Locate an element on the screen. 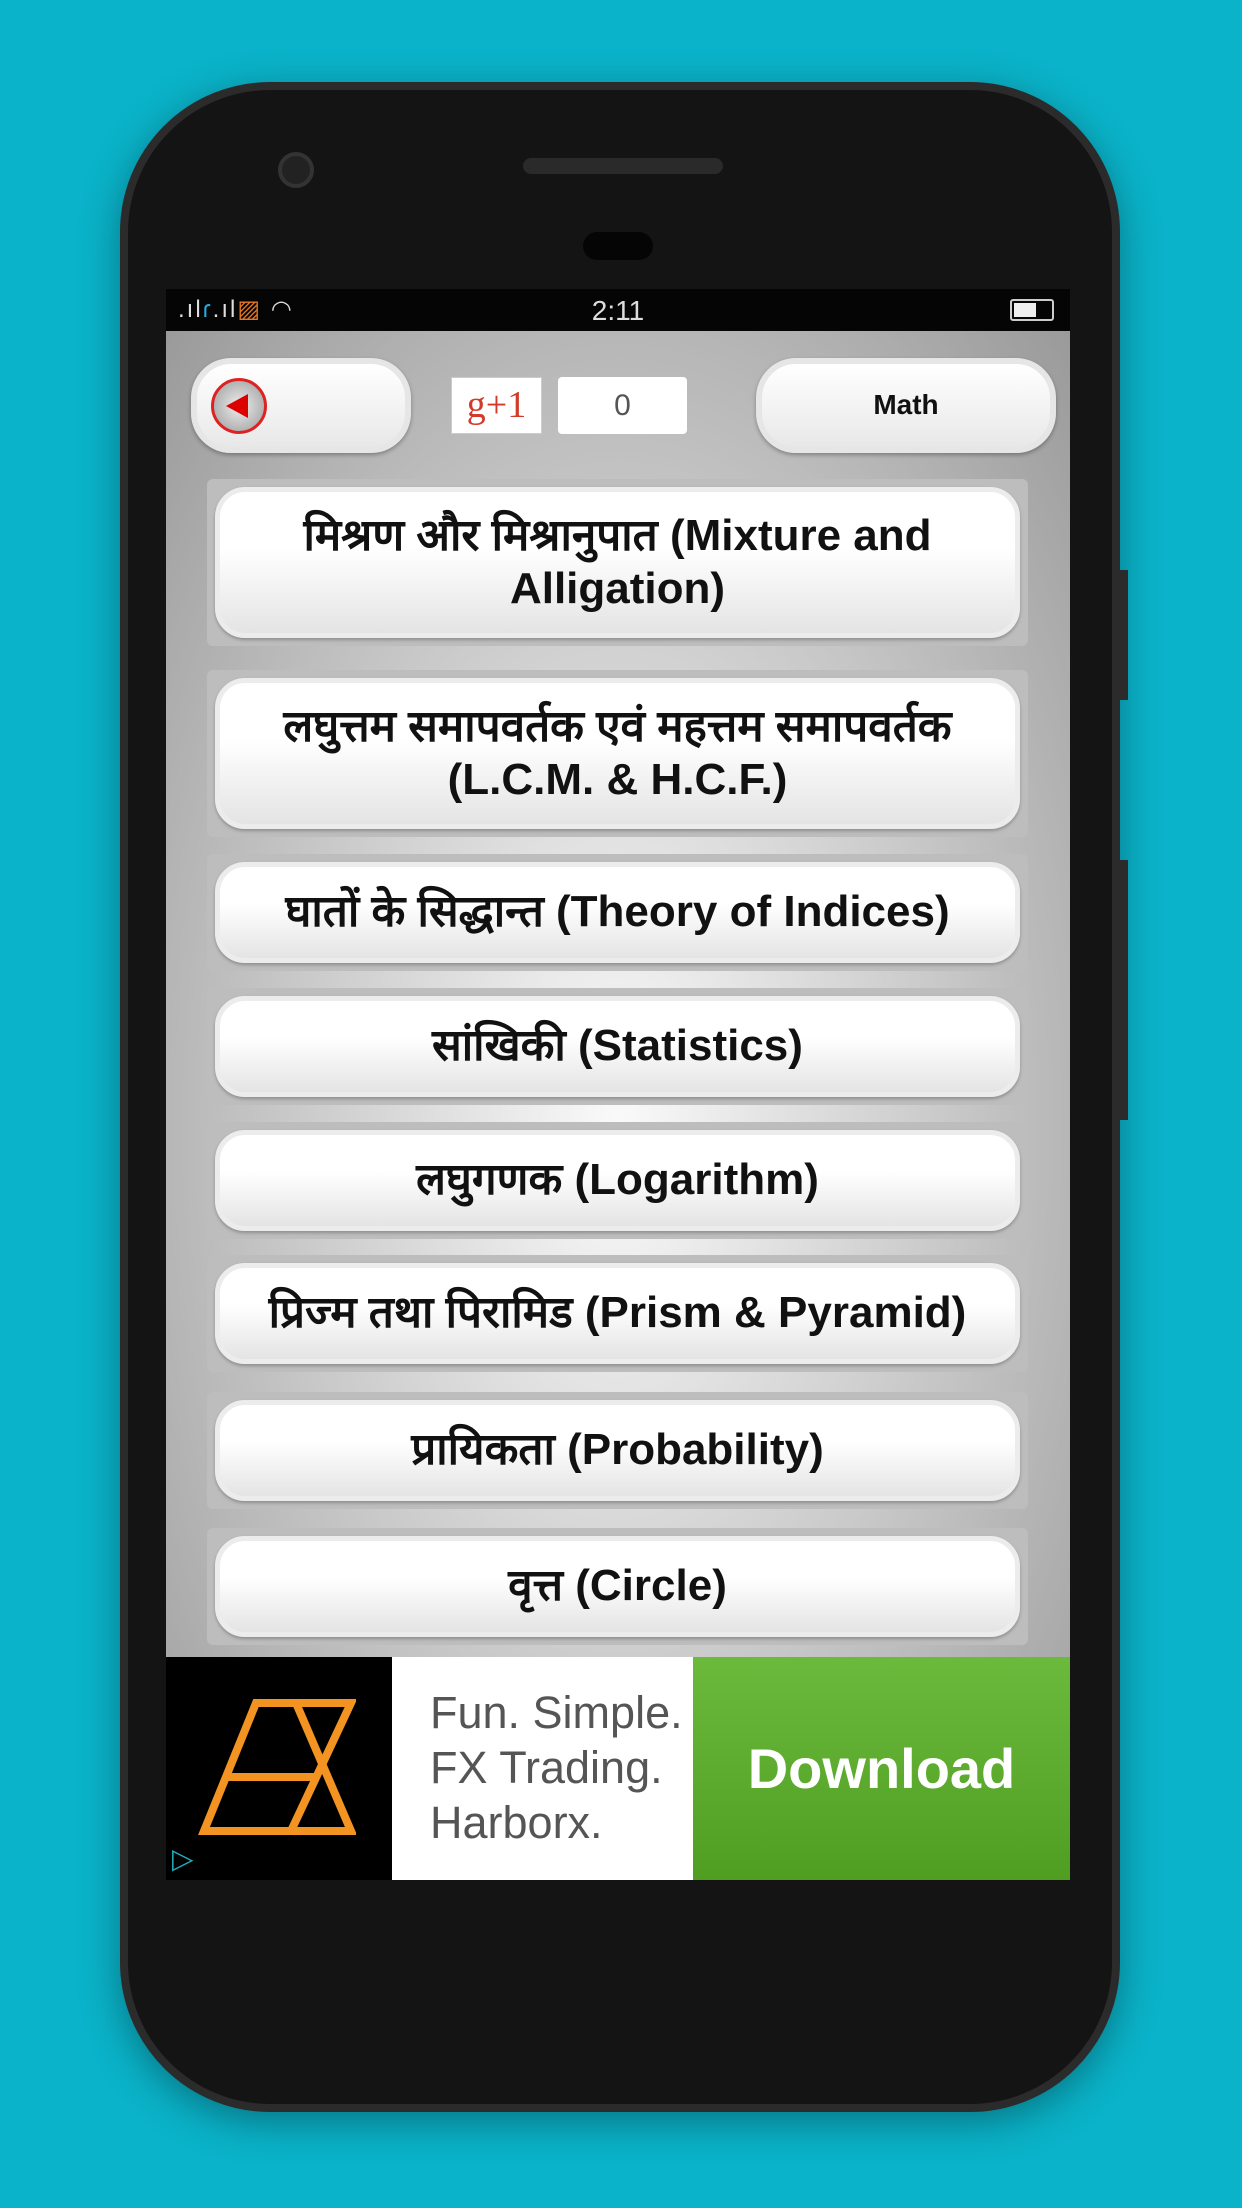  topic-item: सांखिकी (Statistics) is located at coordinates (617, 1046).